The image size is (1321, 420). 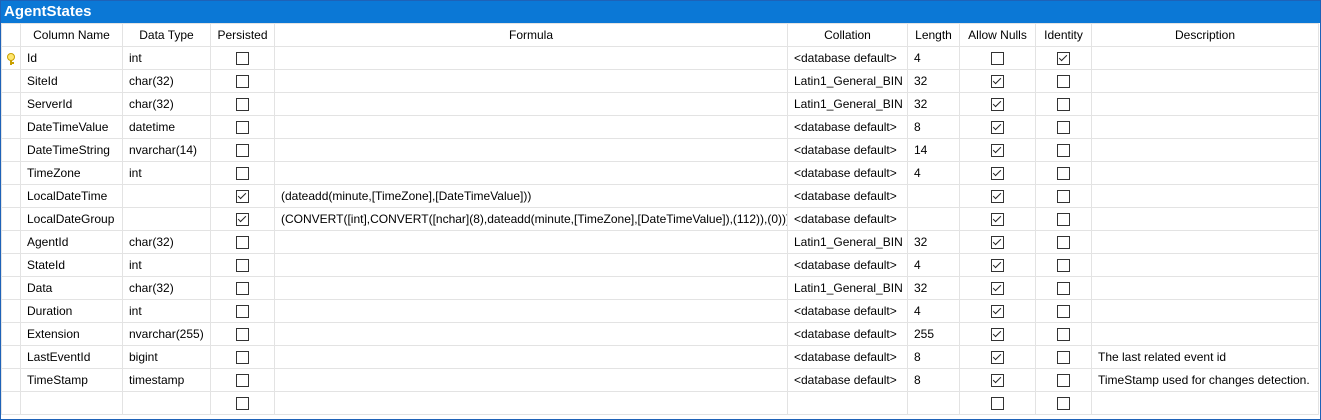 I want to click on table-row: StateId int <database default> 4, so click(x=660, y=265).